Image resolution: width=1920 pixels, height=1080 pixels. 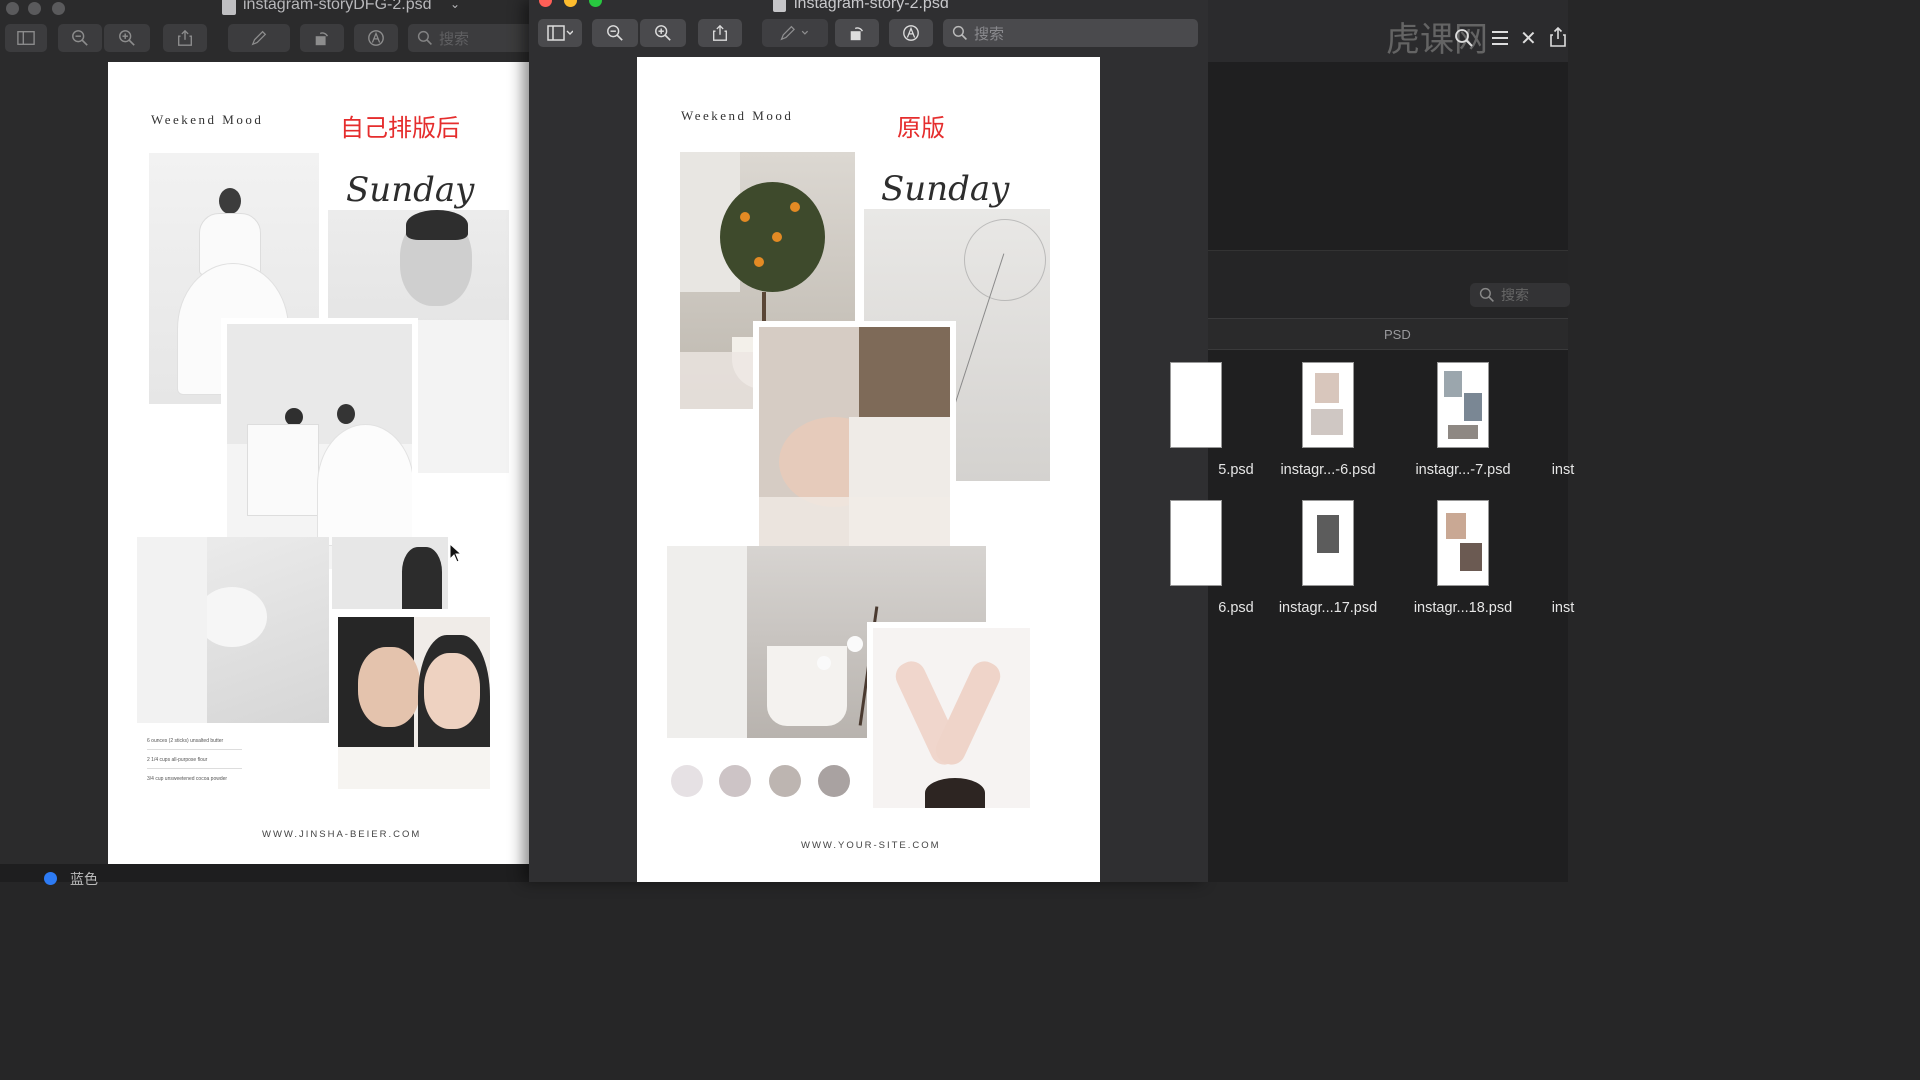 I want to click on mouse-cursor-icon, so click(x=456, y=553).